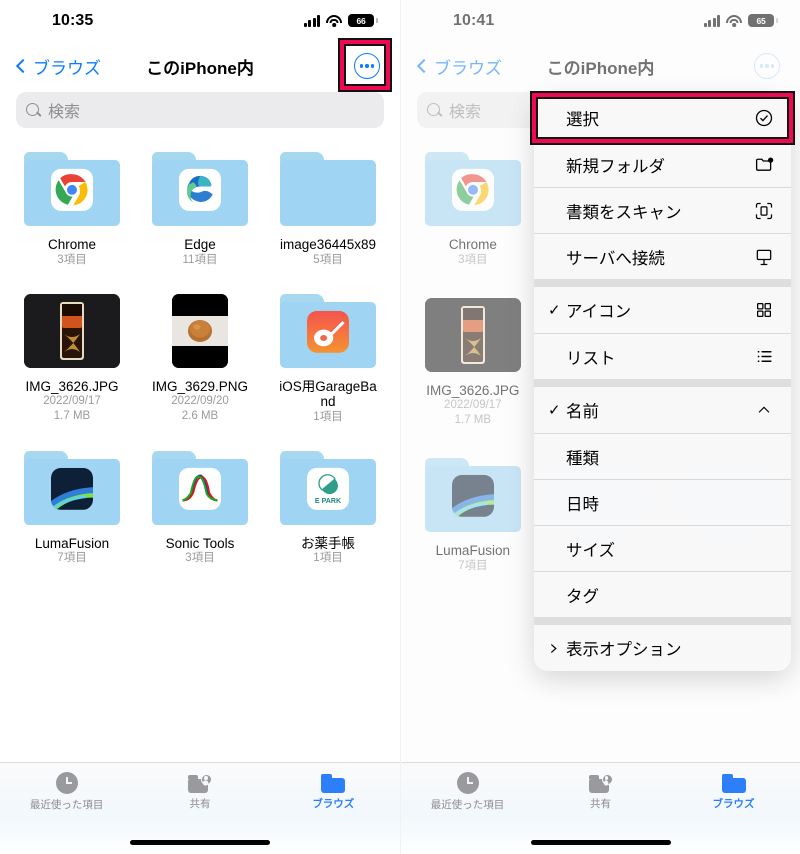 The image size is (800, 854). What do you see at coordinates (200, 22) in the screenshot?
I see `status-bar: 10:35 66` at bounding box center [200, 22].